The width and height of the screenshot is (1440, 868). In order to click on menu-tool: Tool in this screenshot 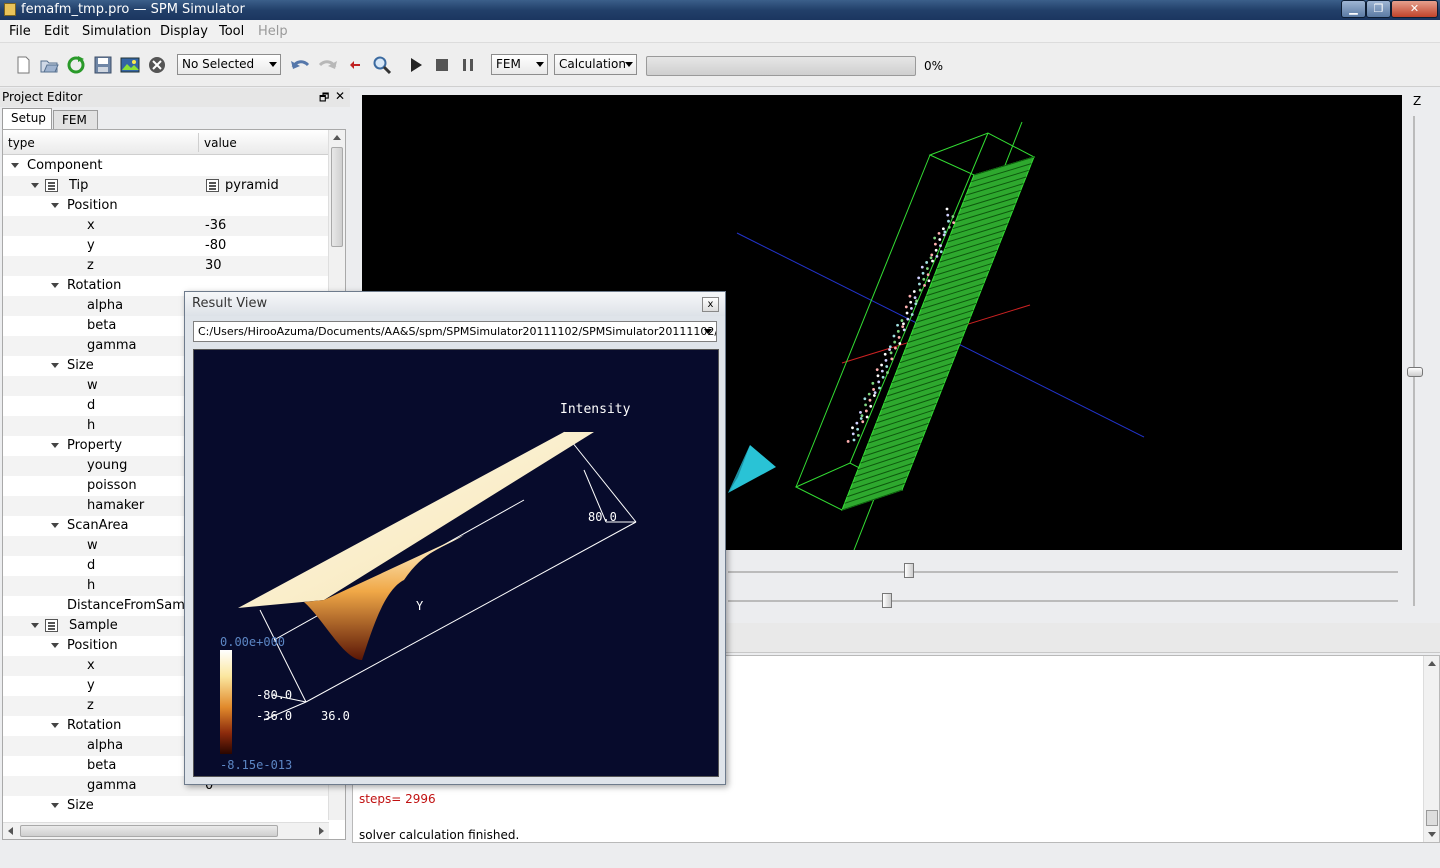, I will do `click(231, 31)`.